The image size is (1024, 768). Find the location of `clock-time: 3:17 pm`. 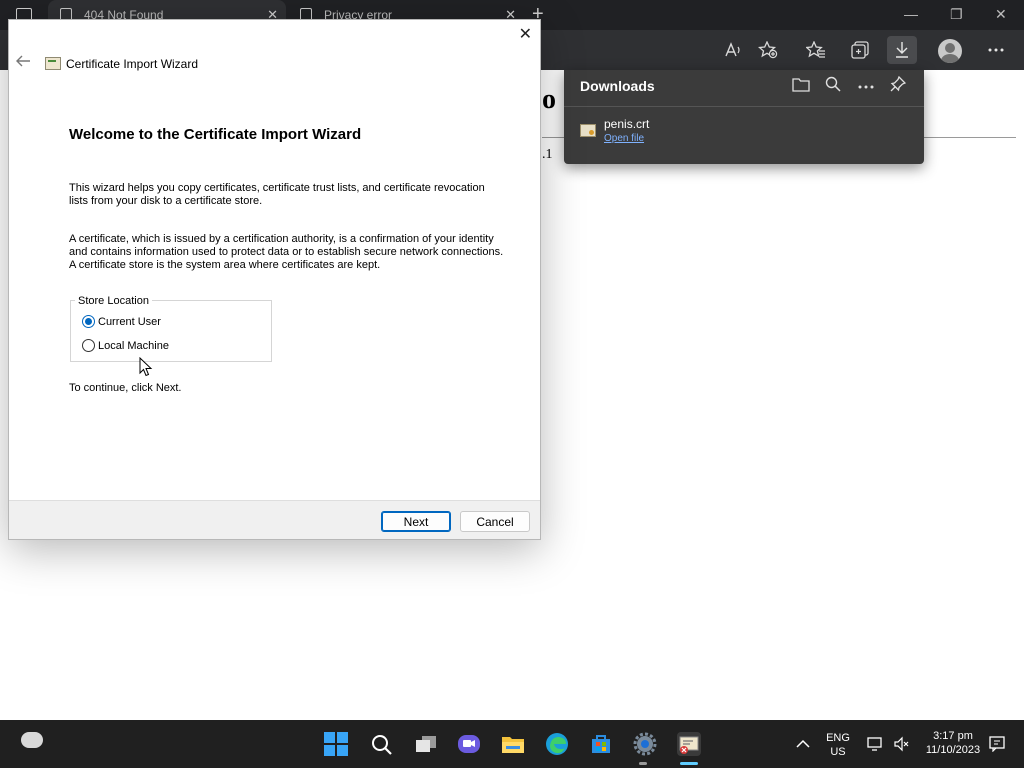

clock-time: 3:17 pm is located at coordinates (953, 736).